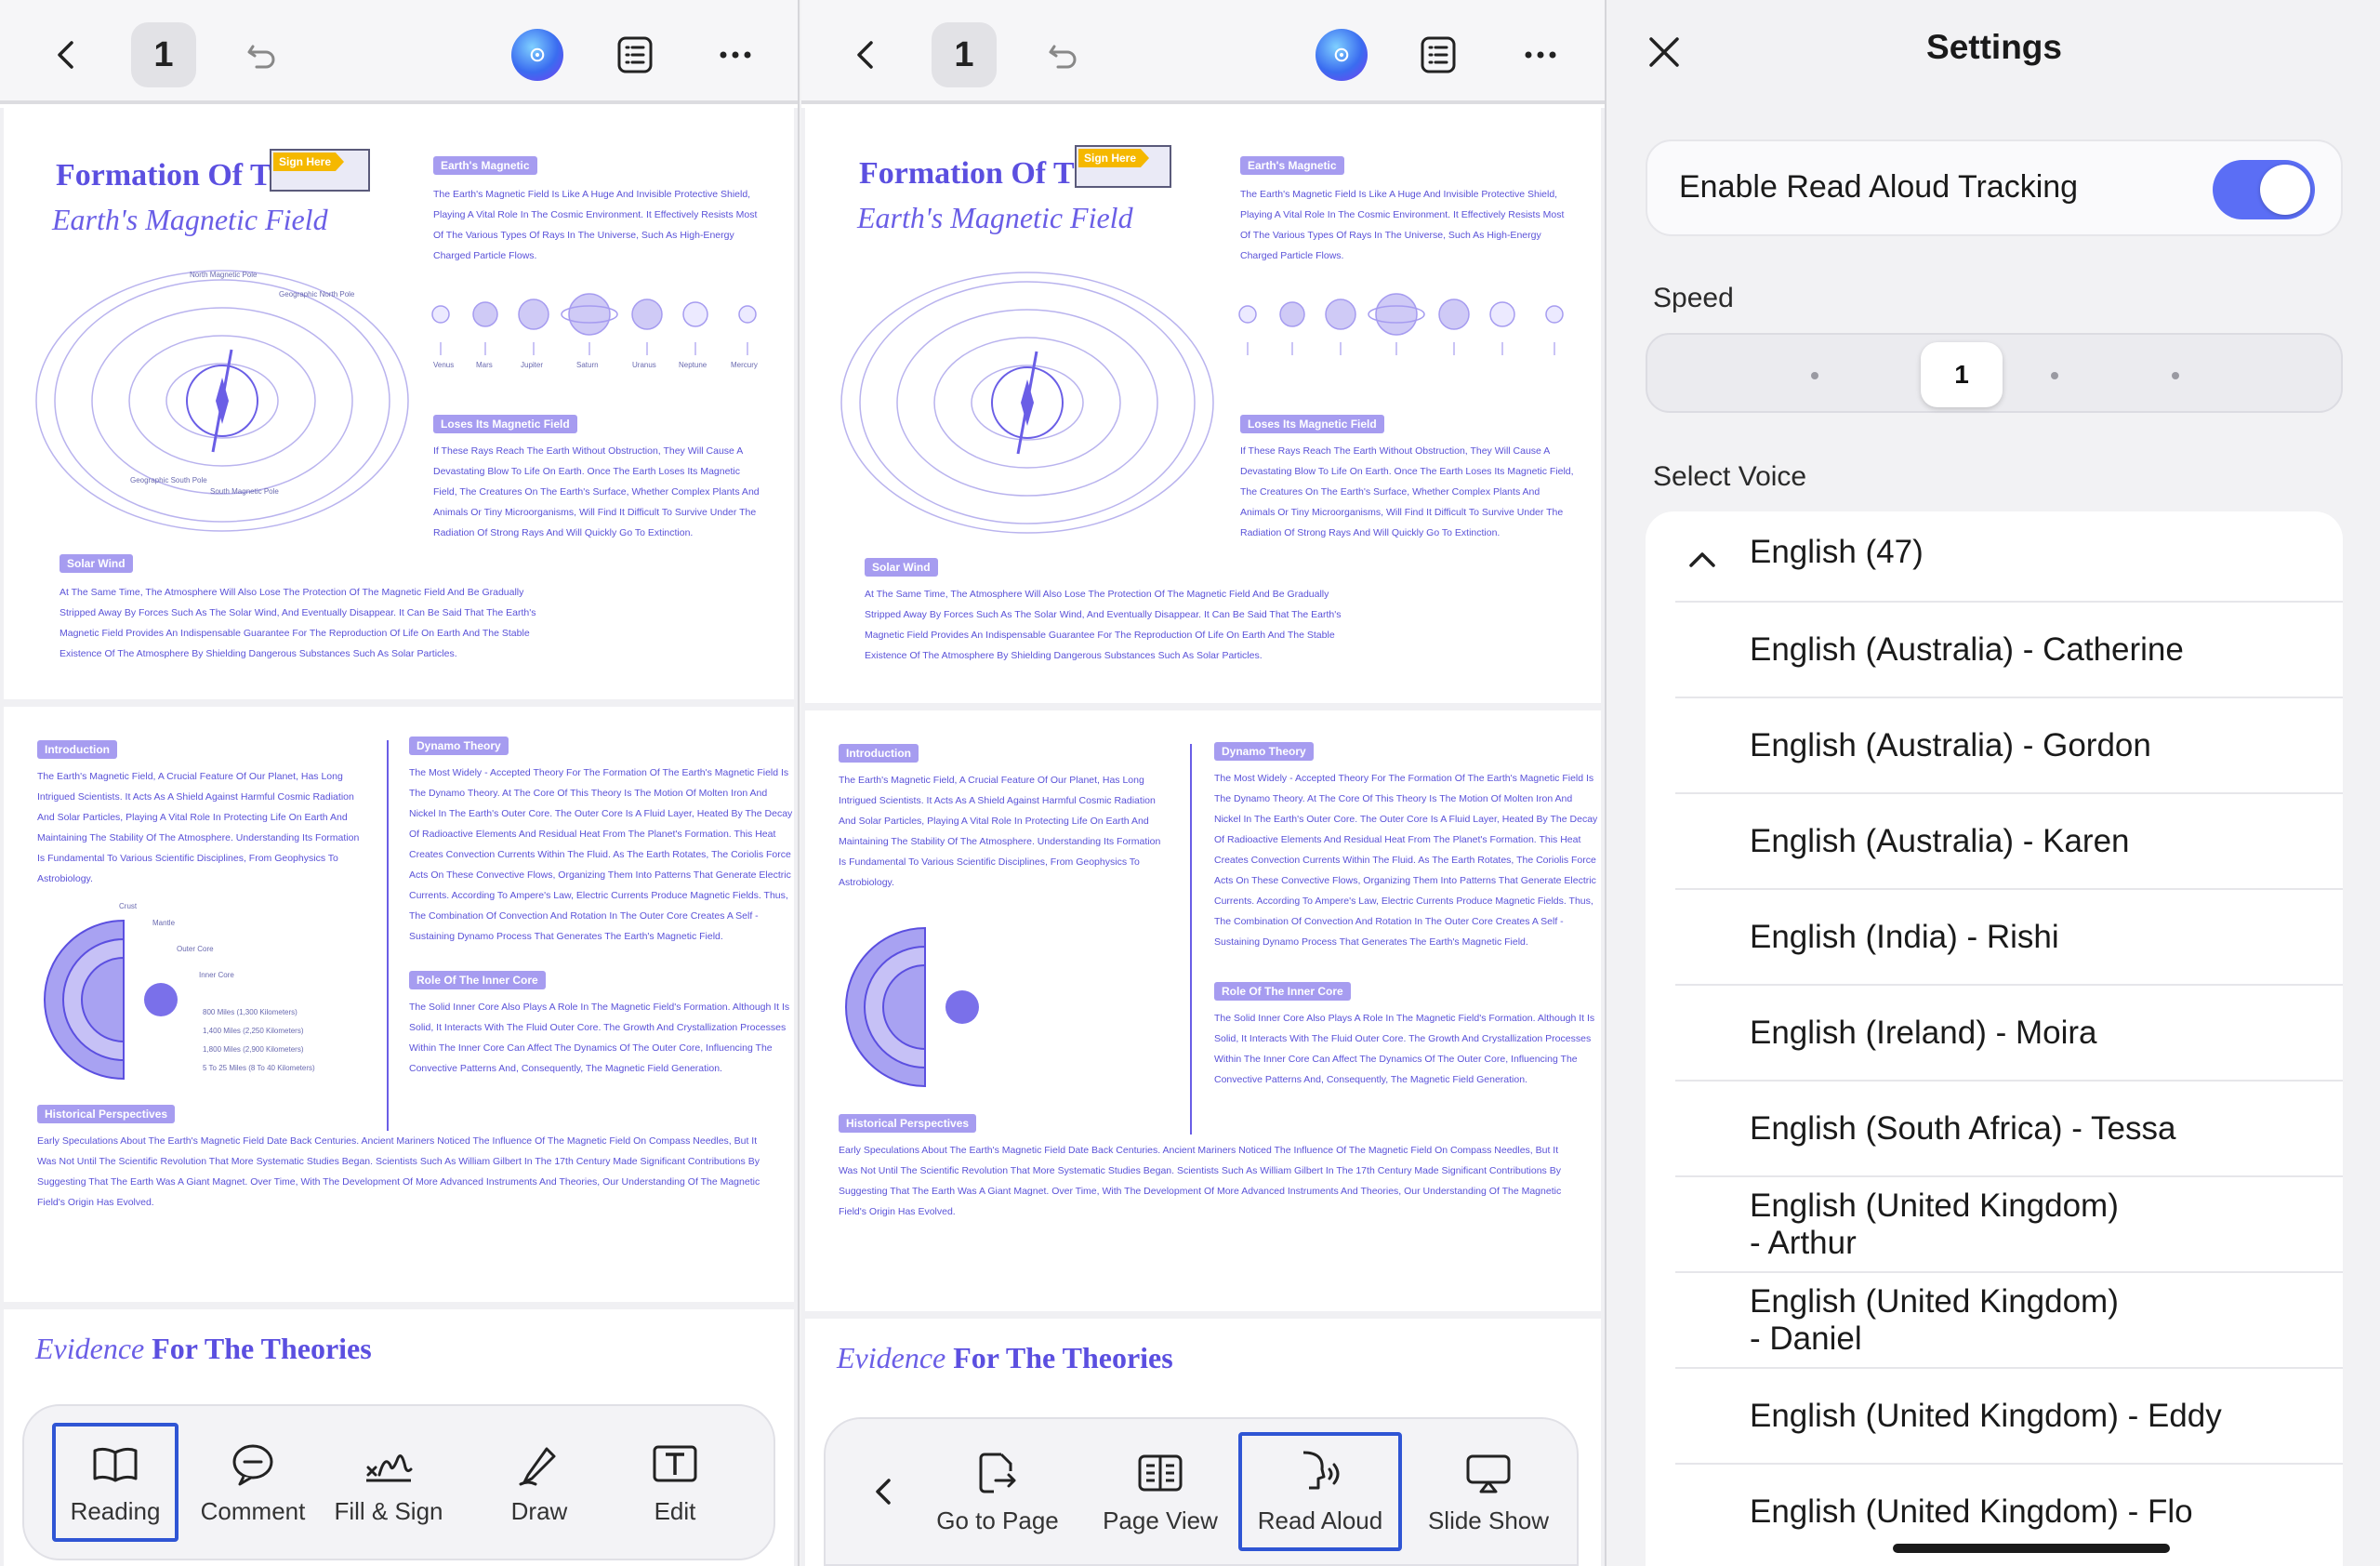 The width and height of the screenshot is (2380, 1566). I want to click on column-divider, so click(388, 936).